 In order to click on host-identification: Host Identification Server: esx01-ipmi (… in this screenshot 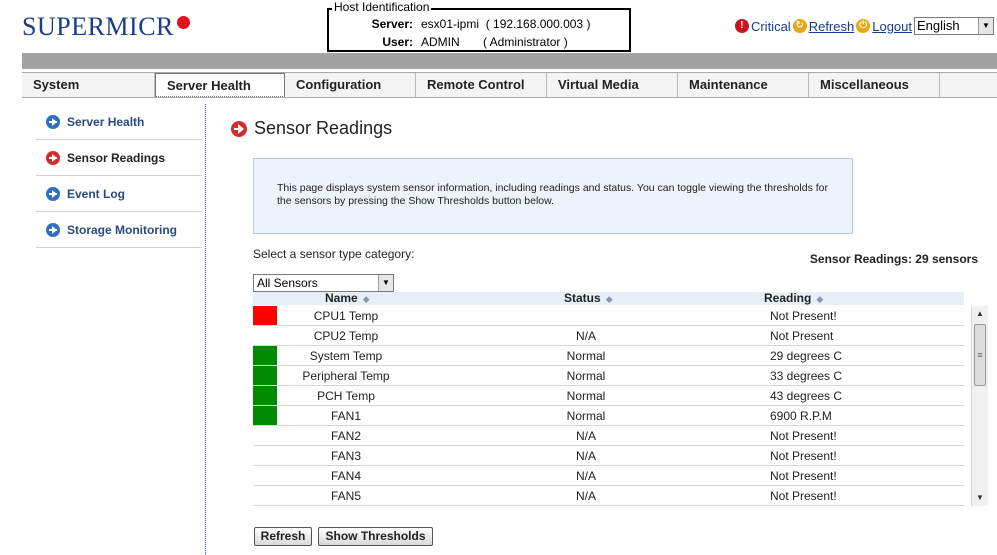, I will do `click(479, 26)`.